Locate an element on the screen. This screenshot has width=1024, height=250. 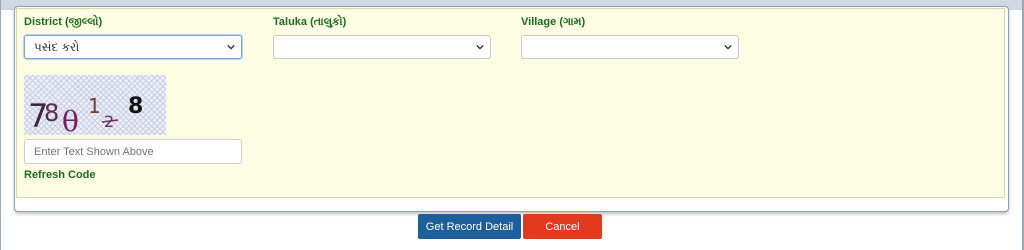
captcha-image: 7 8 θ 1 2 8 is located at coordinates (95, 106).